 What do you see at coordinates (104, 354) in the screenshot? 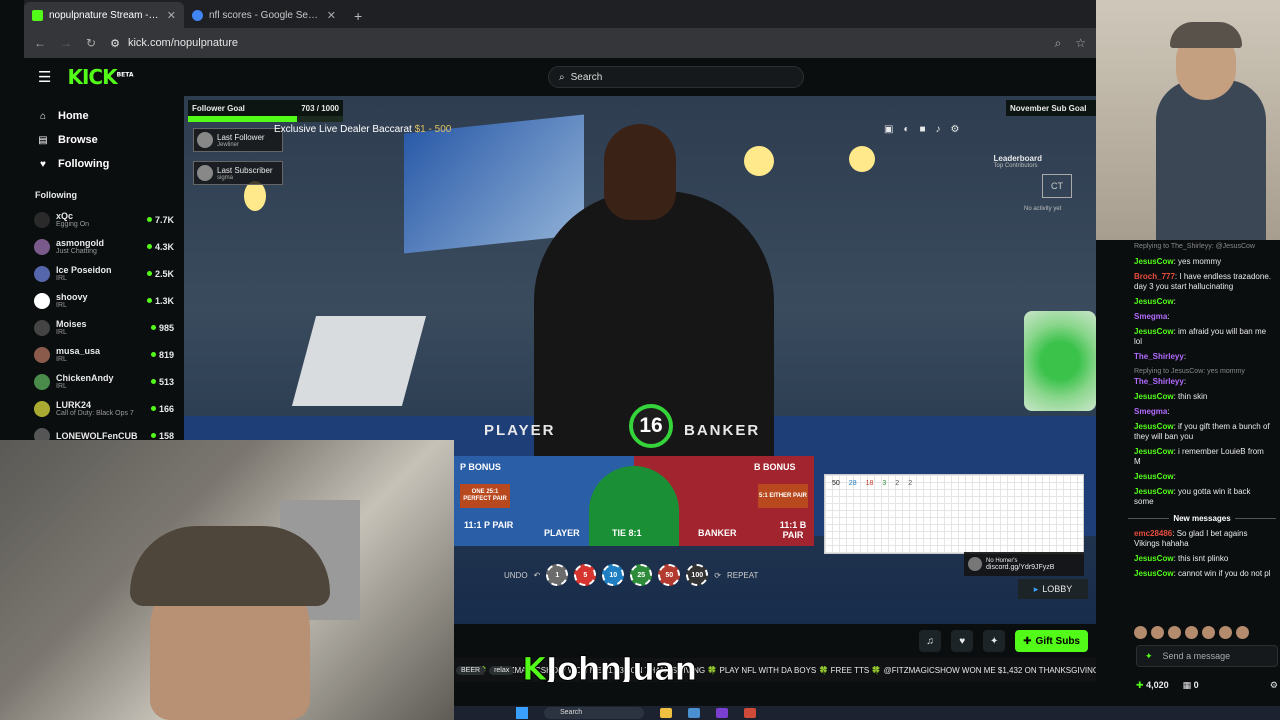
I see `sidebar-channel: musa_usa IRL 819` at bounding box center [104, 354].